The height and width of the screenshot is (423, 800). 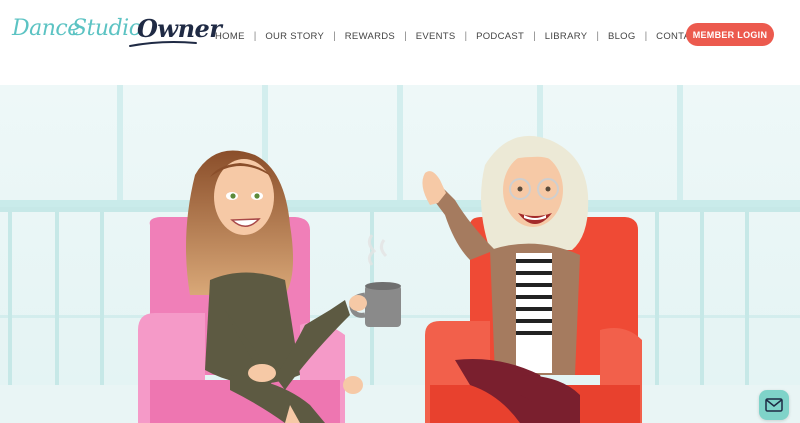 What do you see at coordinates (622, 36) in the screenshot?
I see `nav-blog: BLOG` at bounding box center [622, 36].